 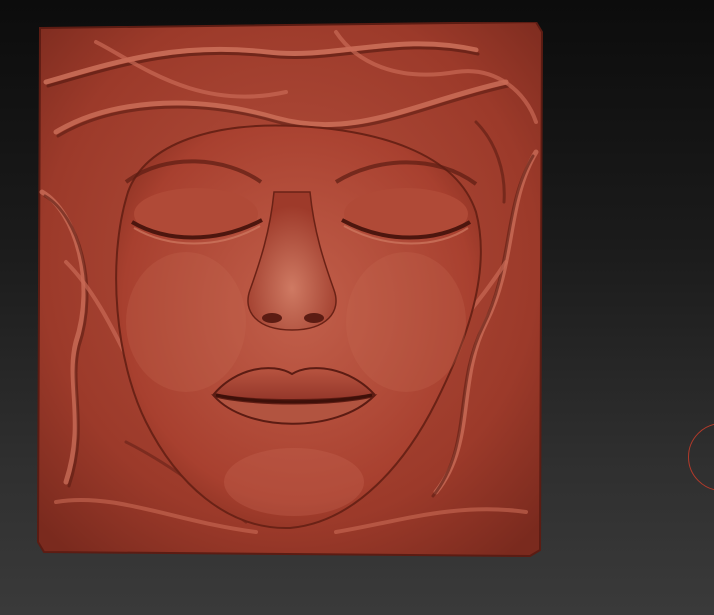 I want to click on navigation-circle-icon, so click(x=701, y=457).